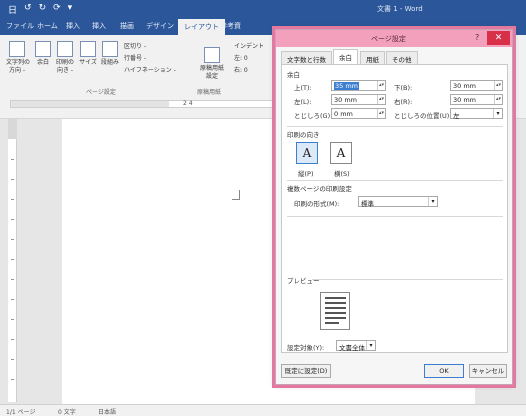 The image size is (526, 416). I want to click on tab-design: デザイン, so click(160, 26).